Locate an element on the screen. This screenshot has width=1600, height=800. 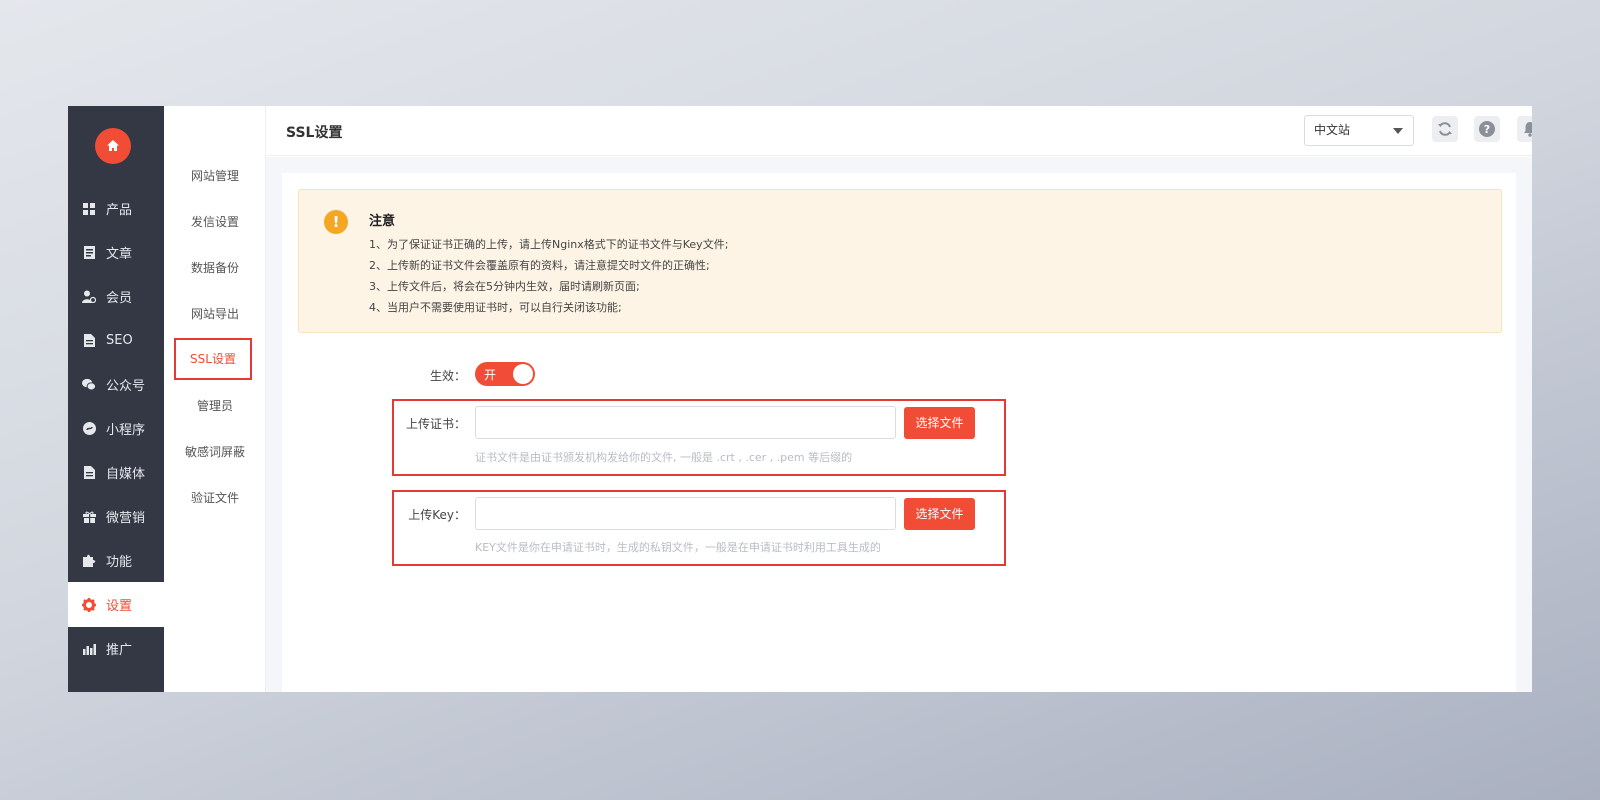
sidebar-item-wechat: 公众号 is located at coordinates (116, 384).